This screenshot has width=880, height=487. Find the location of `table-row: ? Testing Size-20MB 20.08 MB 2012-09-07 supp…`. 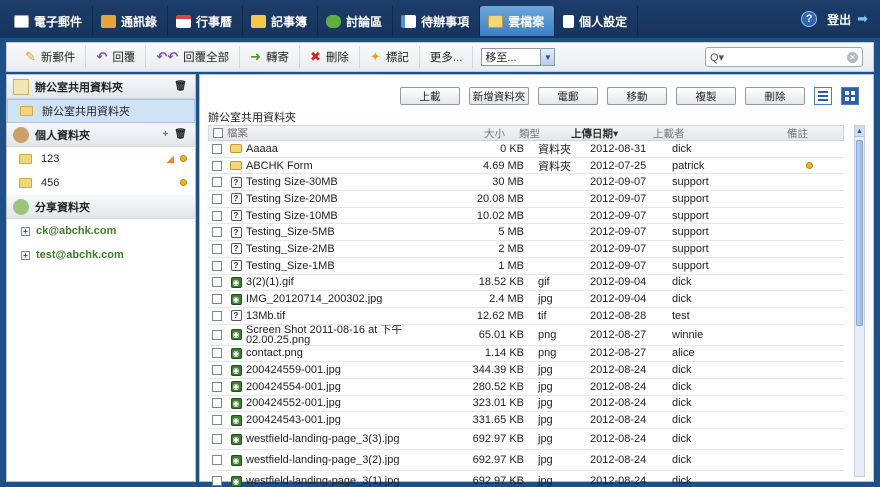

table-row: ? Testing Size-20MB 20.08 MB 2012-09-07 supp… is located at coordinates (526, 199).